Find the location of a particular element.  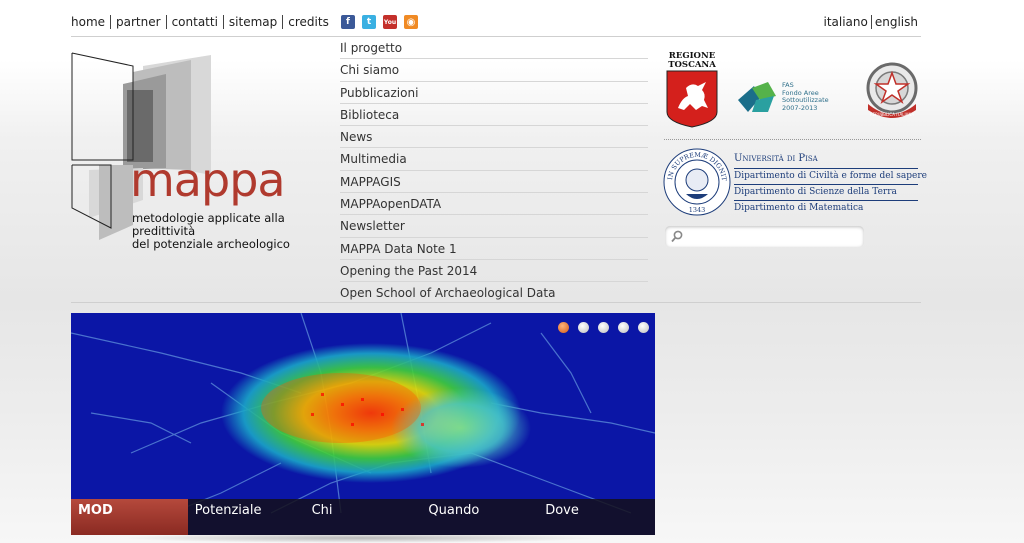

repubblica-italiana-emblem: REPUBBLICA ITALIANA is located at coordinates (892, 95).